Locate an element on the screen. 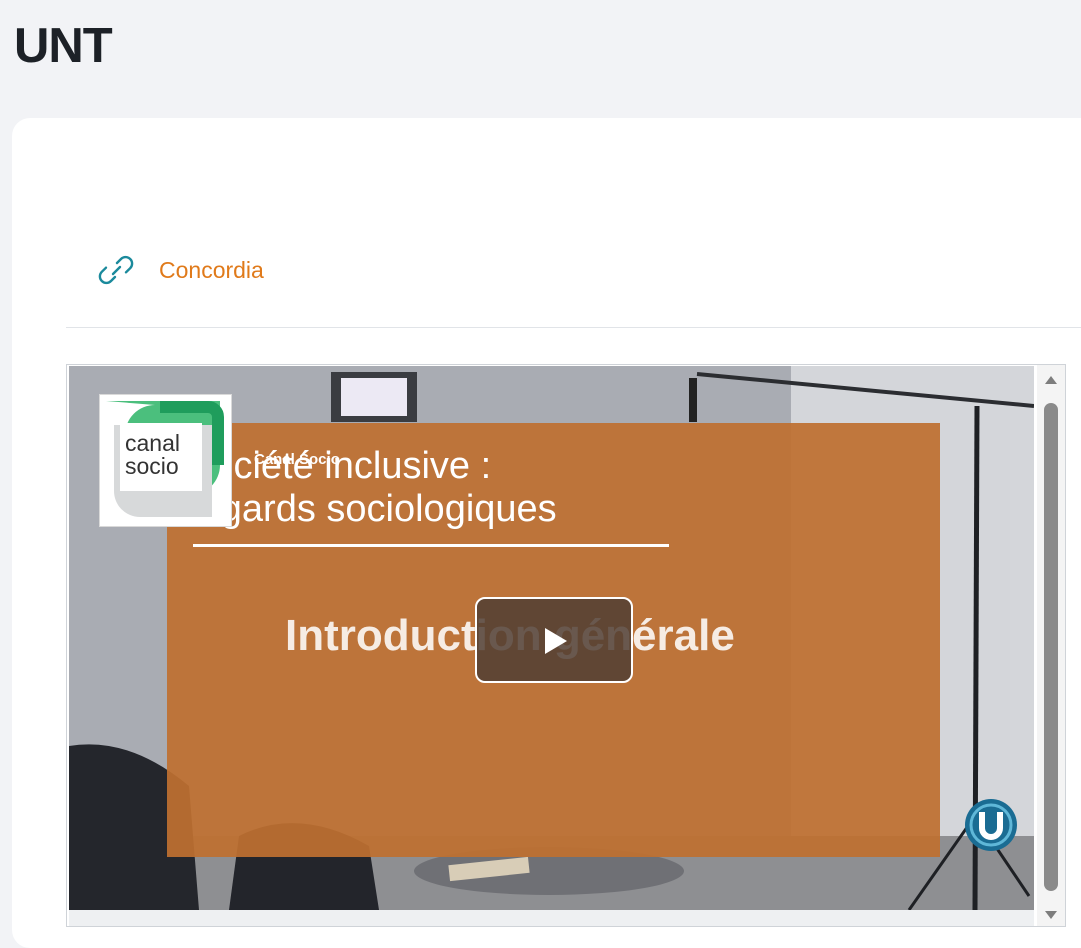 This screenshot has width=1081, height=948. title-underline is located at coordinates (431, 545).